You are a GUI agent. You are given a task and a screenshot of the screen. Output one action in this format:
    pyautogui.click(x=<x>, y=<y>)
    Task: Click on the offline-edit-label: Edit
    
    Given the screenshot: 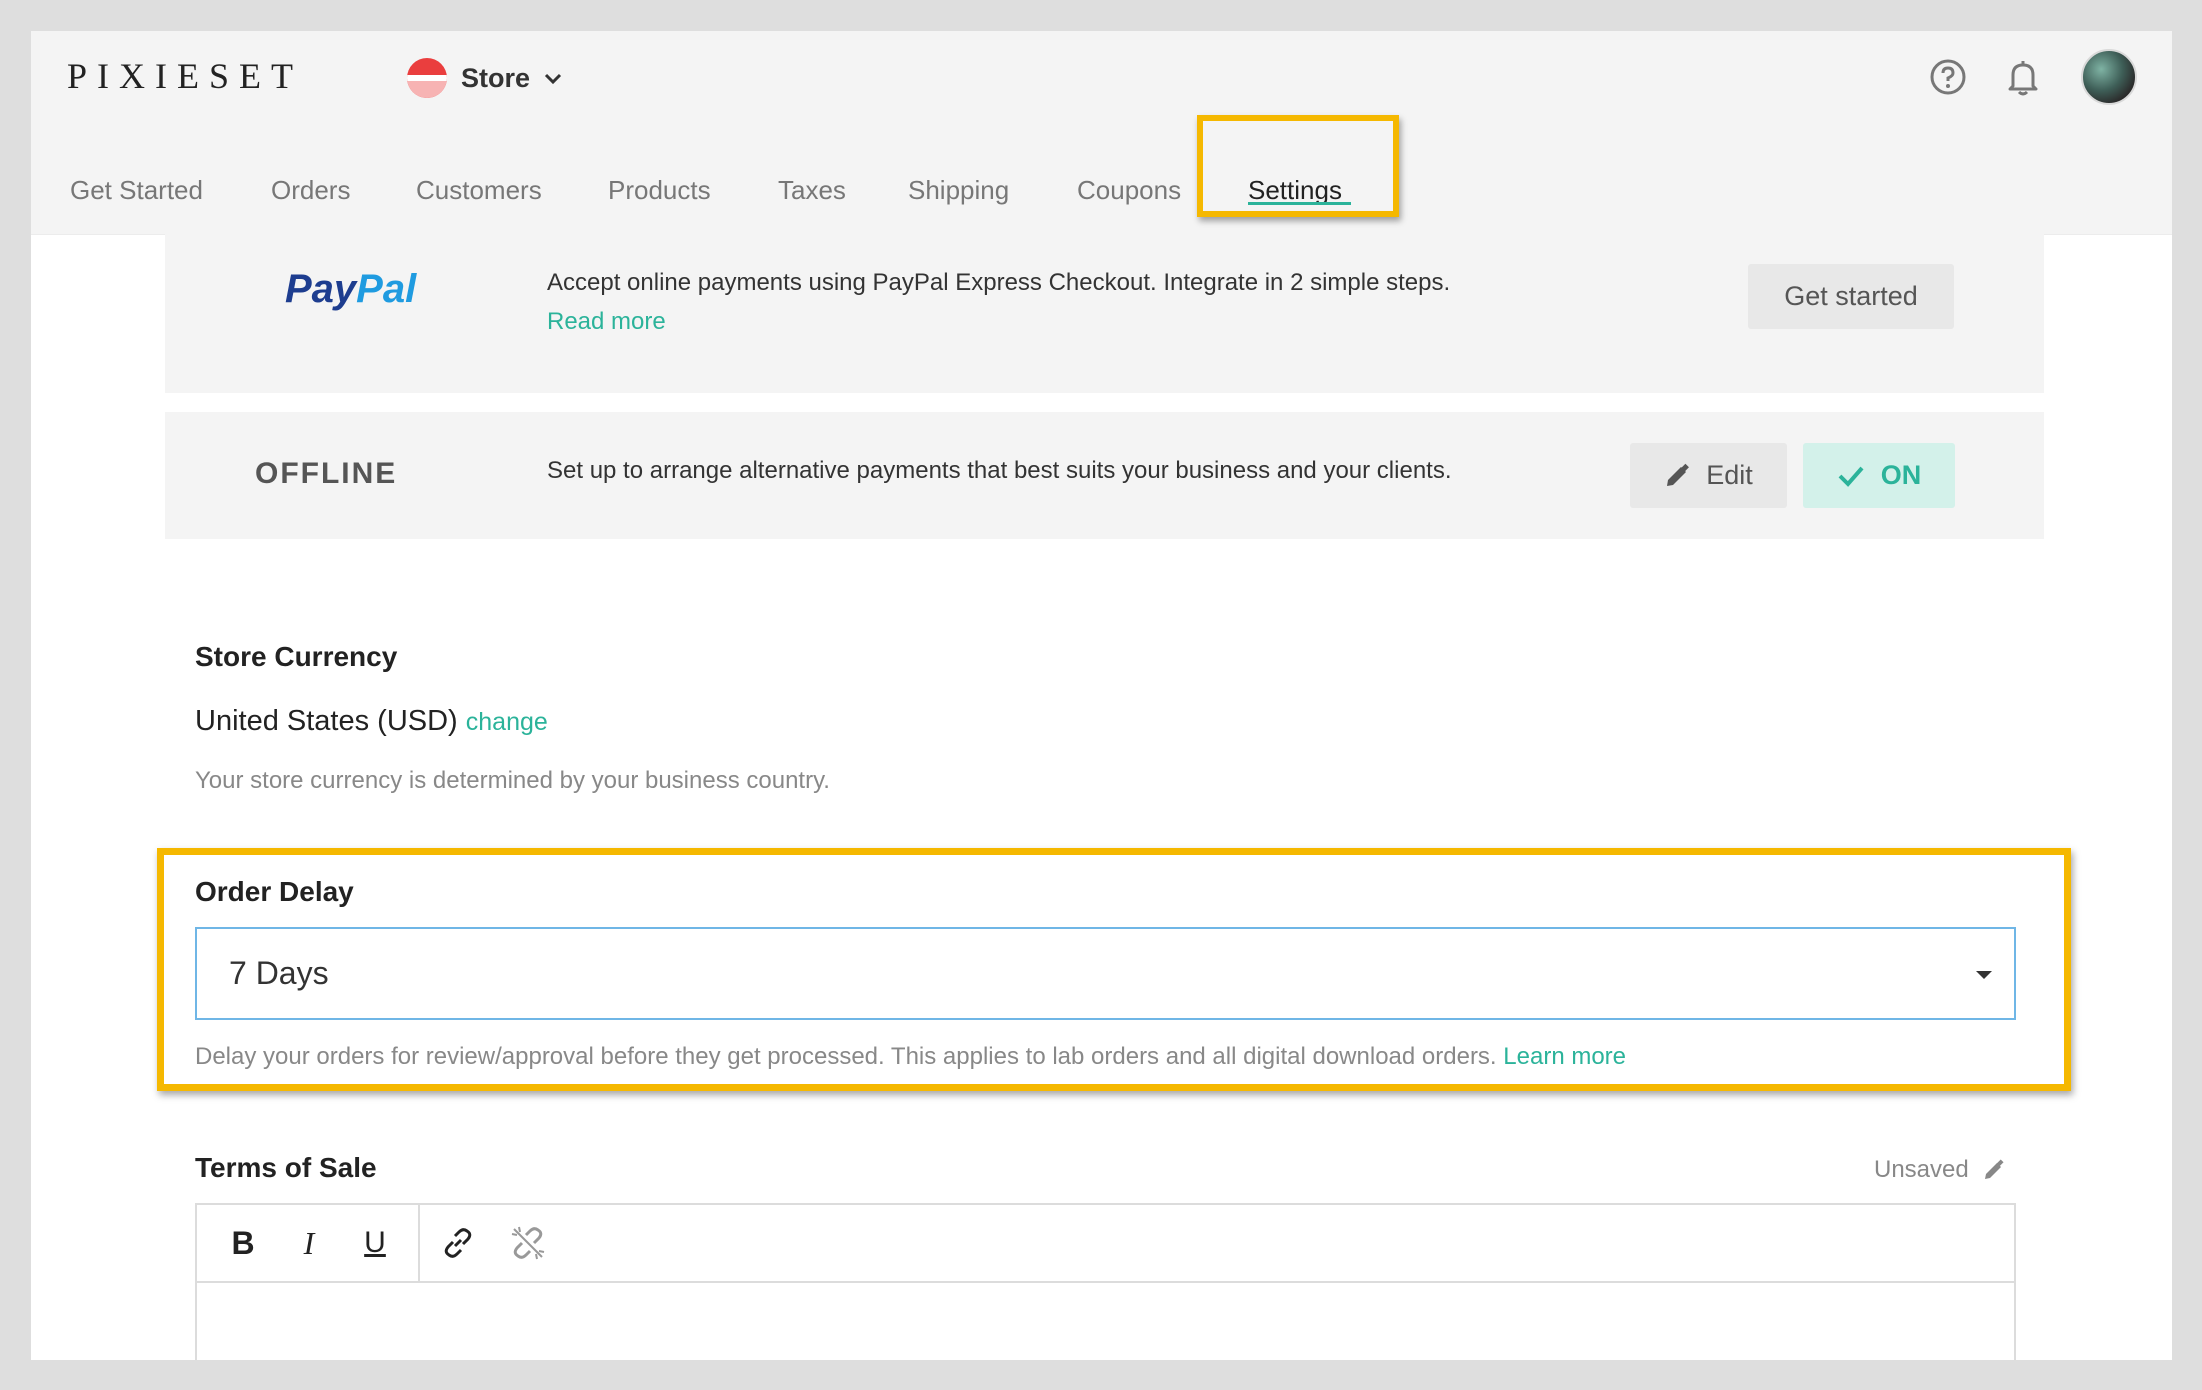 What is the action you would take?
    pyautogui.click(x=1729, y=475)
    